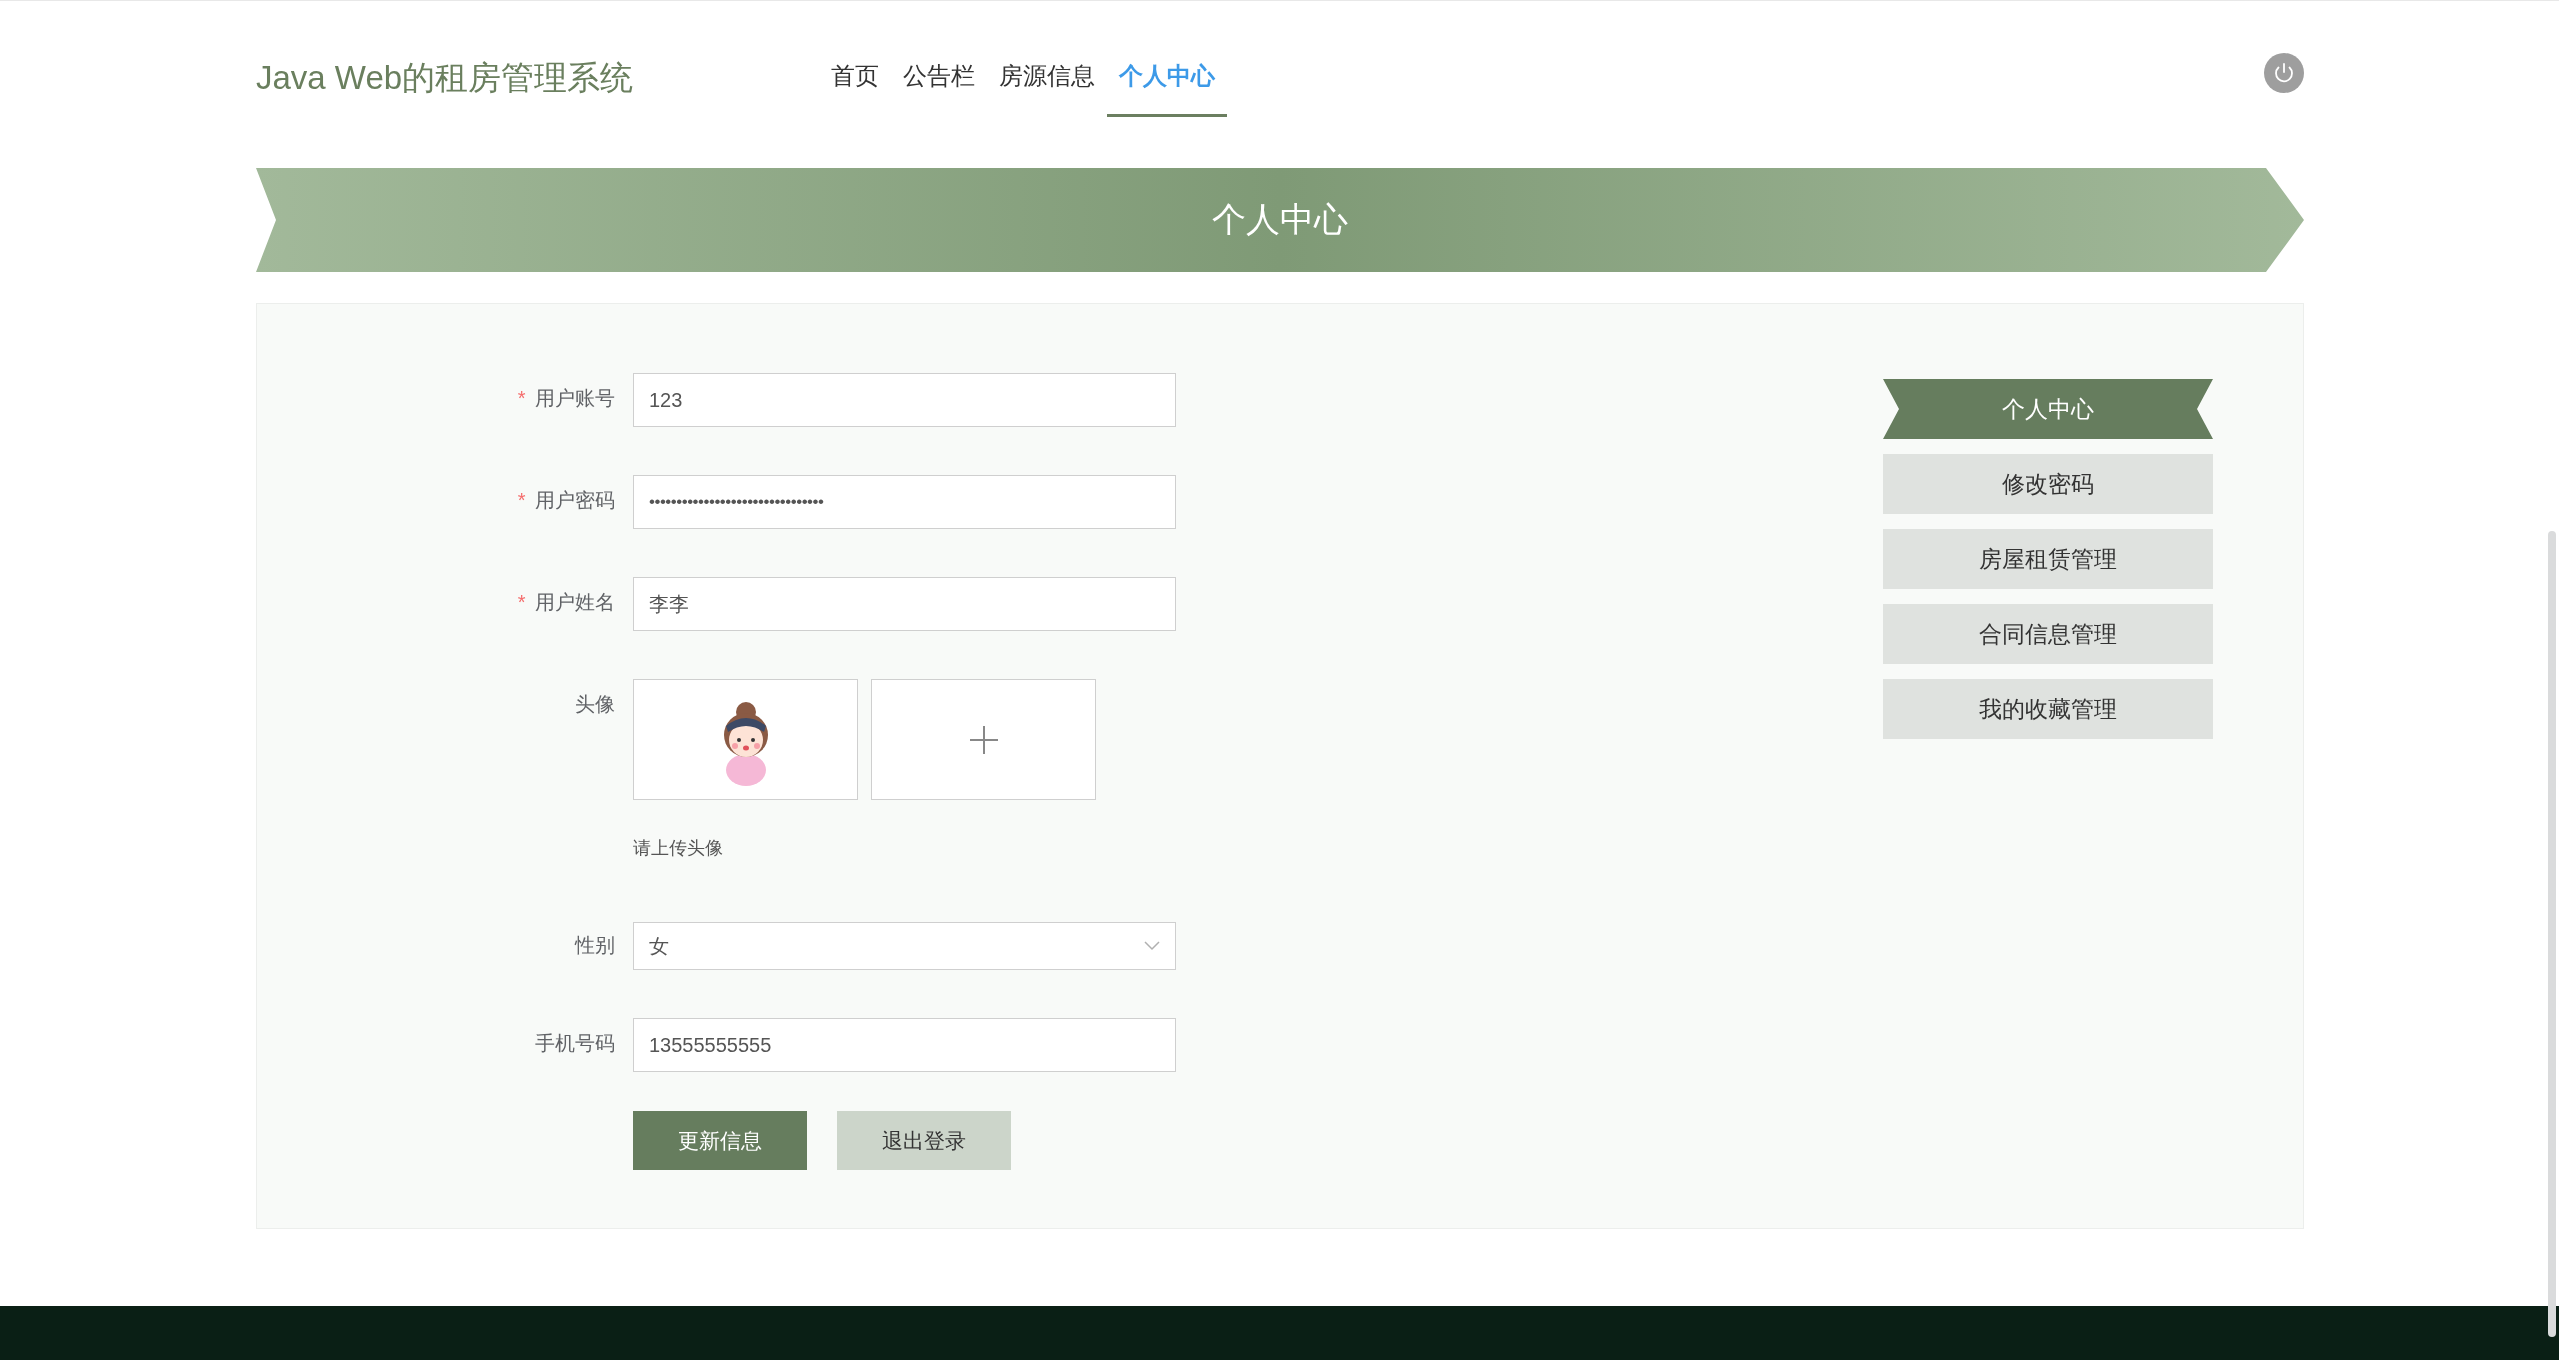  What do you see at coordinates (2048, 709) in the screenshot?
I see `side-menu-item: 我的收藏管理` at bounding box center [2048, 709].